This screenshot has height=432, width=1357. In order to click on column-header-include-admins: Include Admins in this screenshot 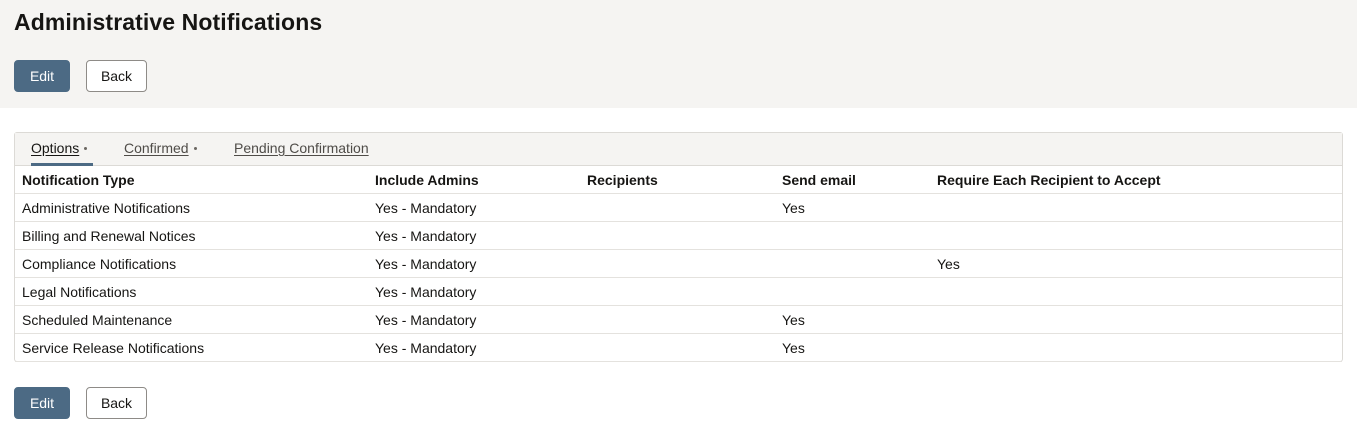, I will do `click(427, 180)`.